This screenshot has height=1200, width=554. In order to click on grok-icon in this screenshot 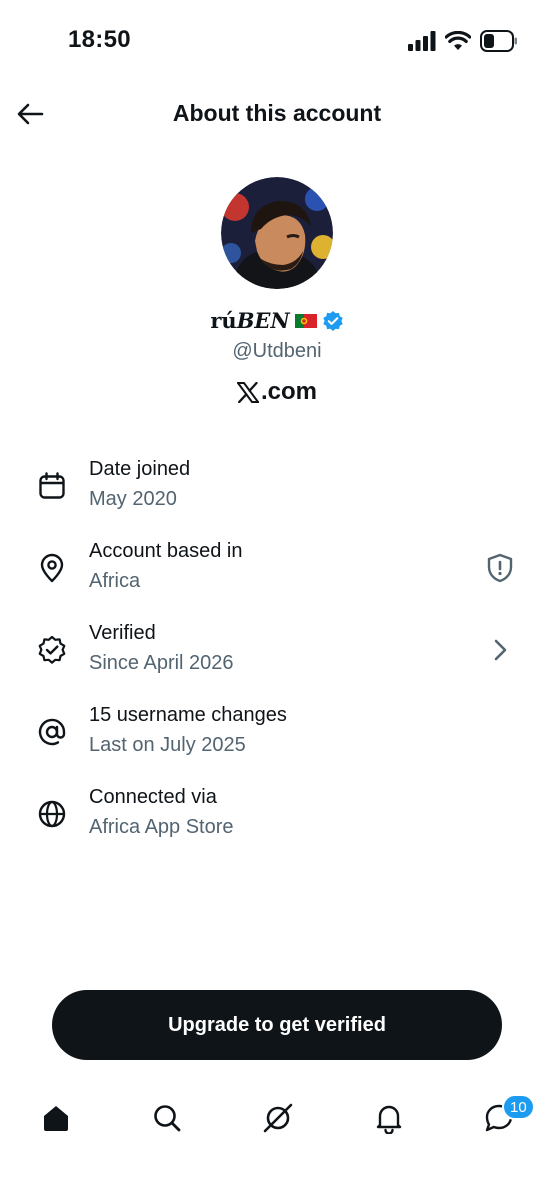, I will do `click(278, 1118)`.